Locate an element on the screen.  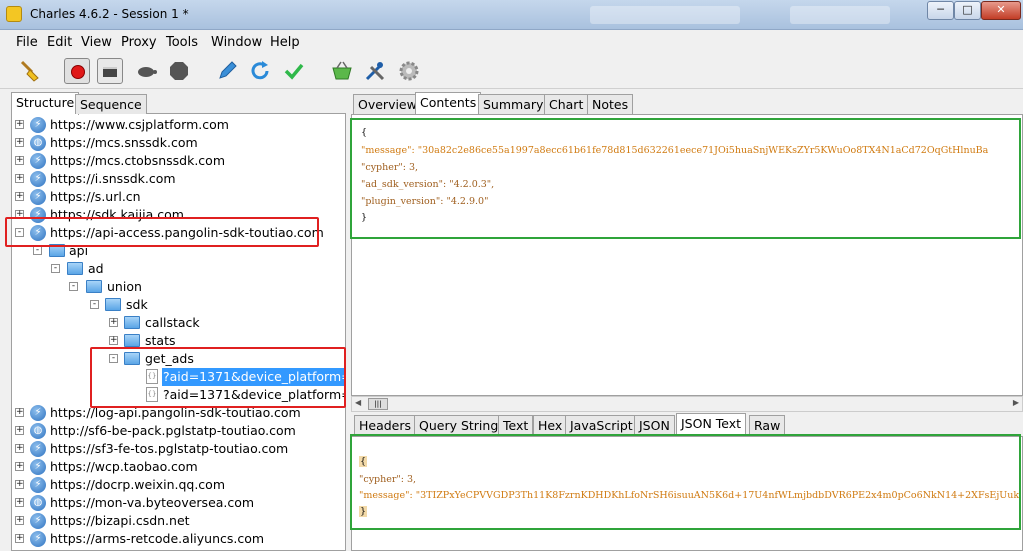
close-button: ✕ is located at coordinates (1001, 10).